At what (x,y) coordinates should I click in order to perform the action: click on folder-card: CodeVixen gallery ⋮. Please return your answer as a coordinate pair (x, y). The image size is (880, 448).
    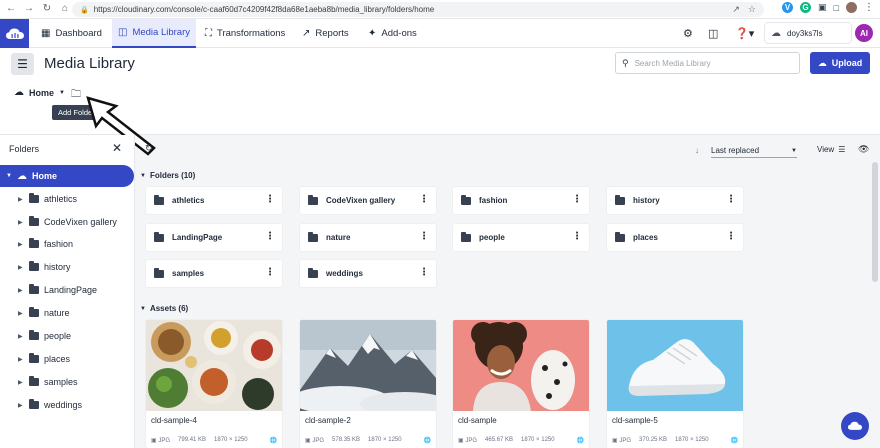
    Looking at the image, I should click on (368, 200).